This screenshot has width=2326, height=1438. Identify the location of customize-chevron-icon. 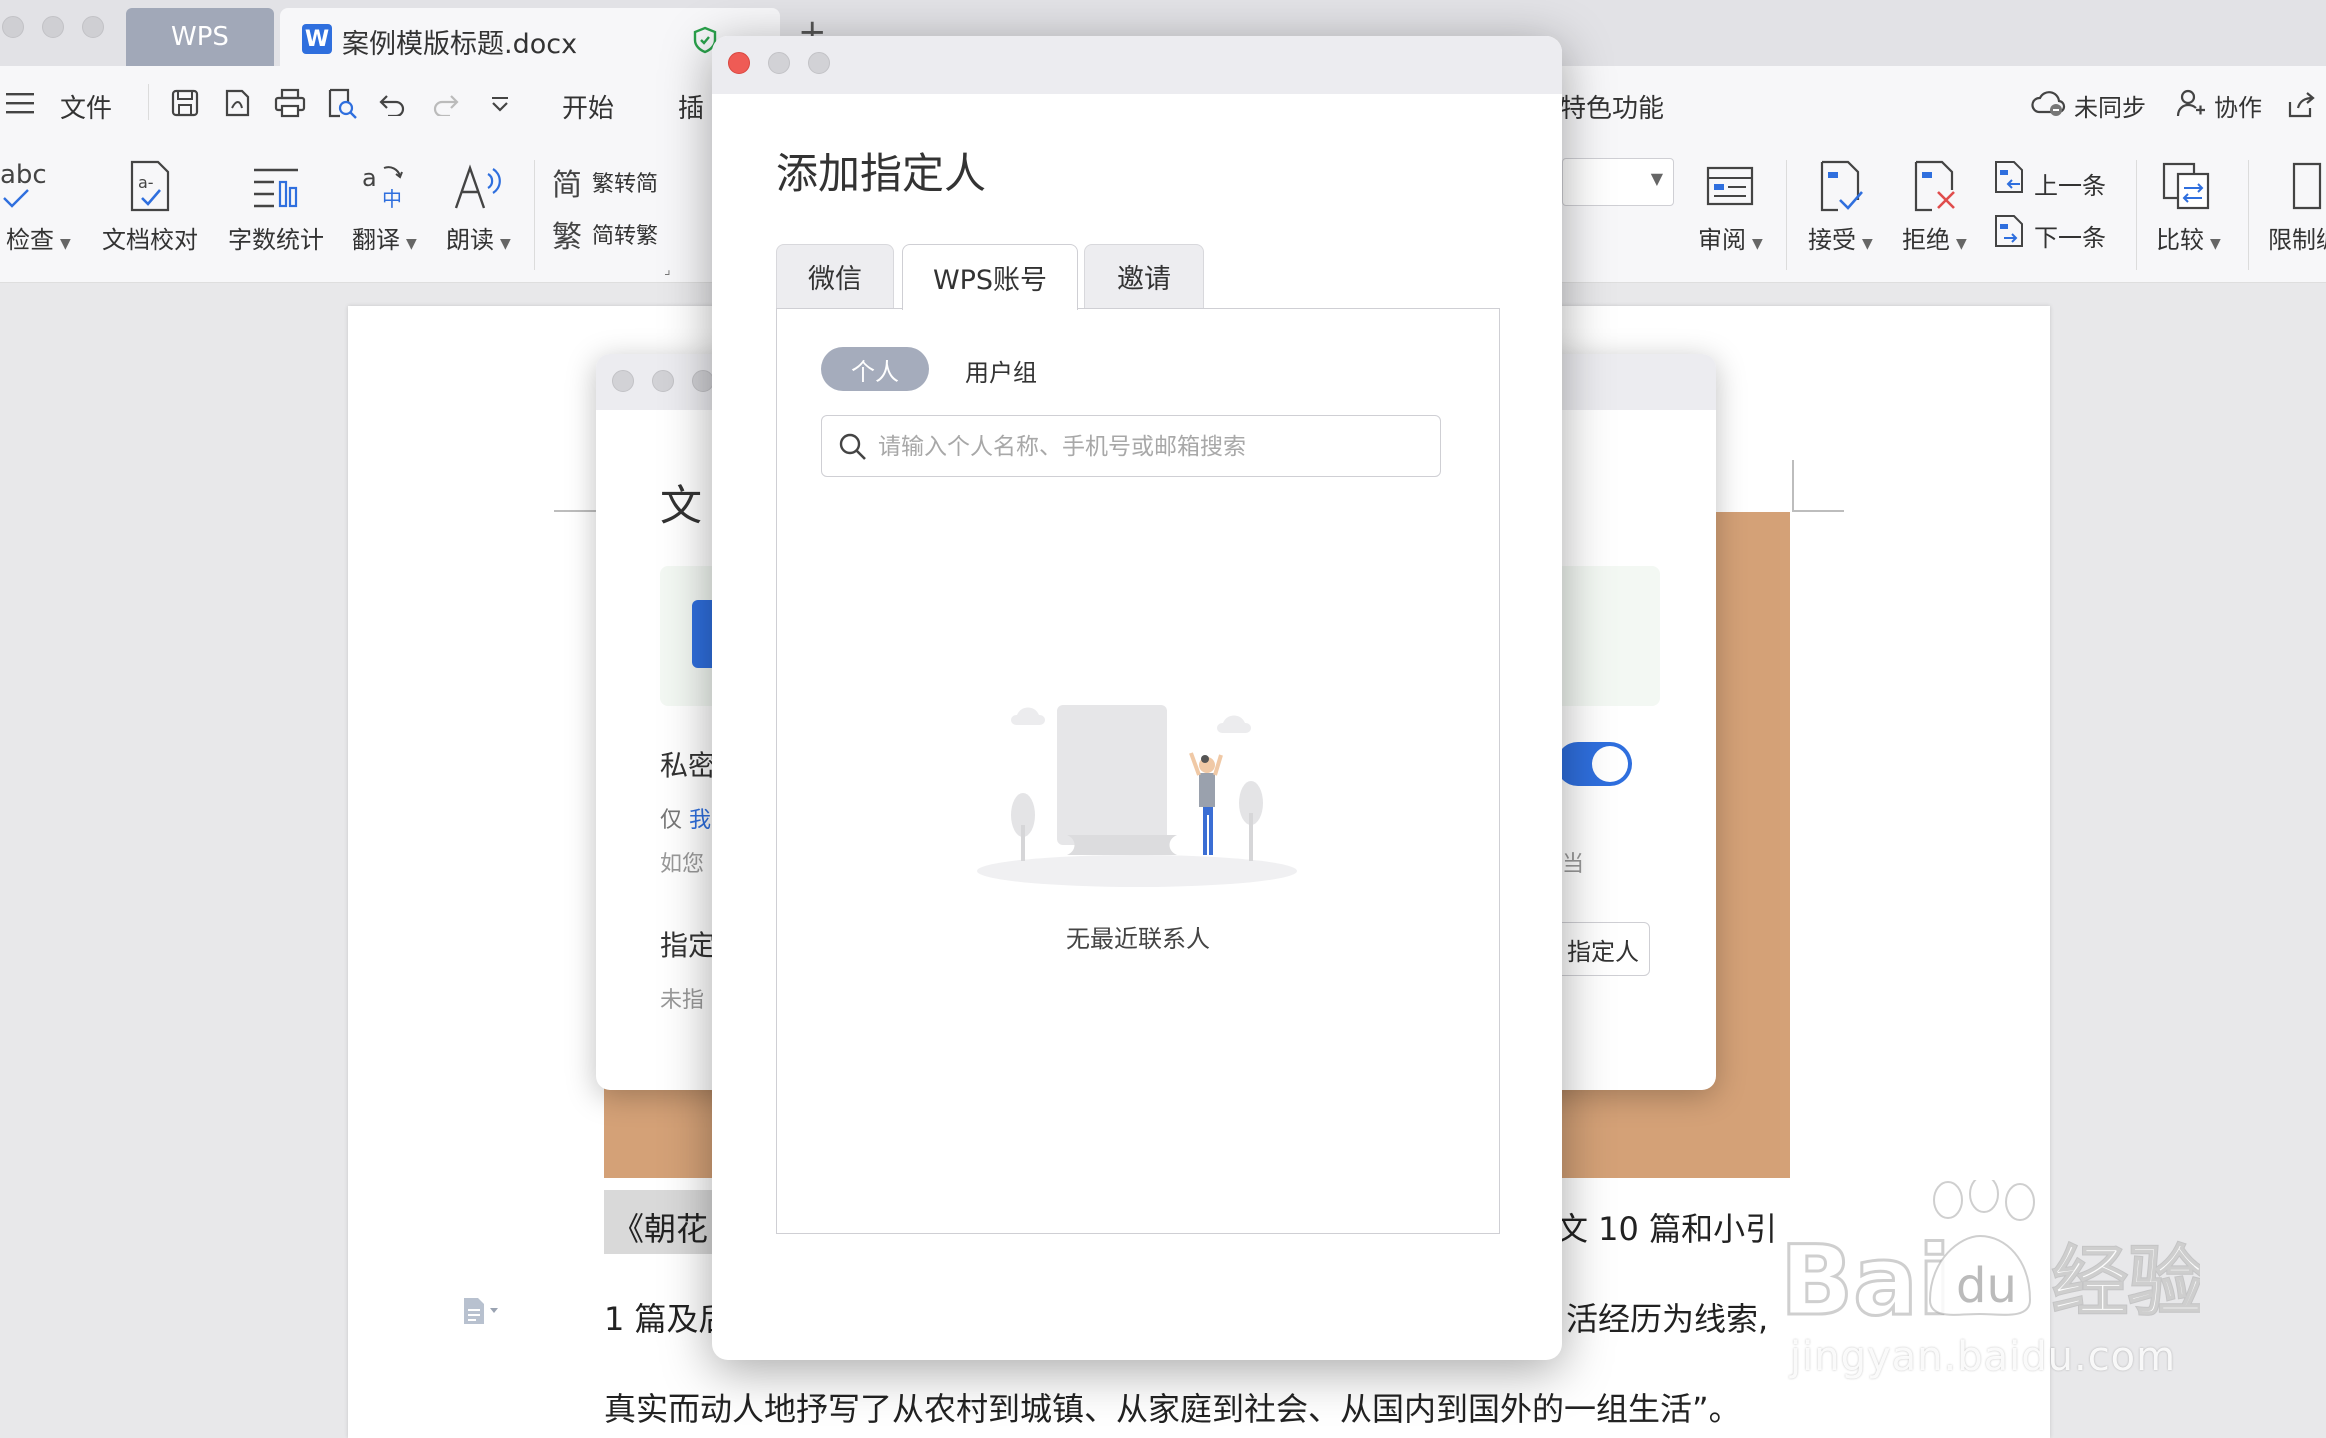
(500, 104).